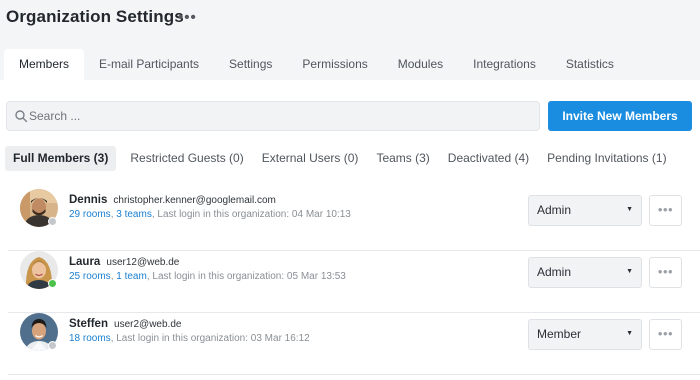 The height and width of the screenshot is (380, 700). What do you see at coordinates (187, 17) in the screenshot?
I see `more-options-icon: •••` at bounding box center [187, 17].